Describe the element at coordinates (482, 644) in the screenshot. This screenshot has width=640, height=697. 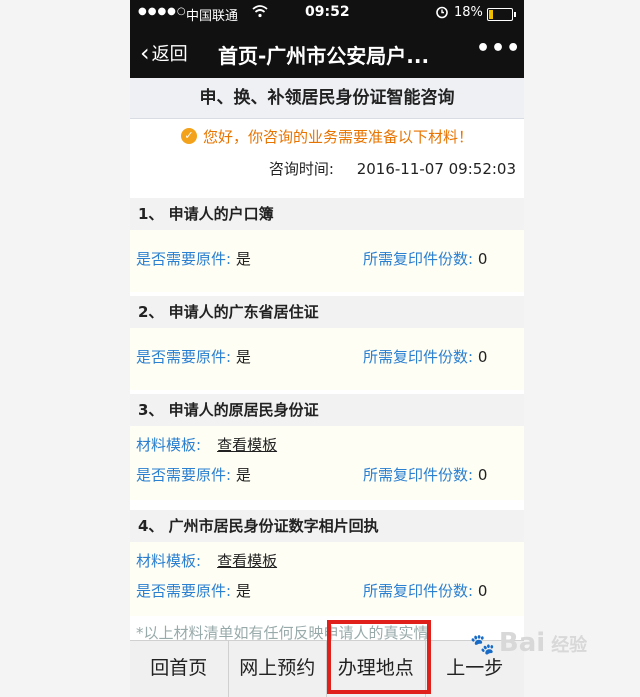
I see `paw-icon: 🐾` at that location.